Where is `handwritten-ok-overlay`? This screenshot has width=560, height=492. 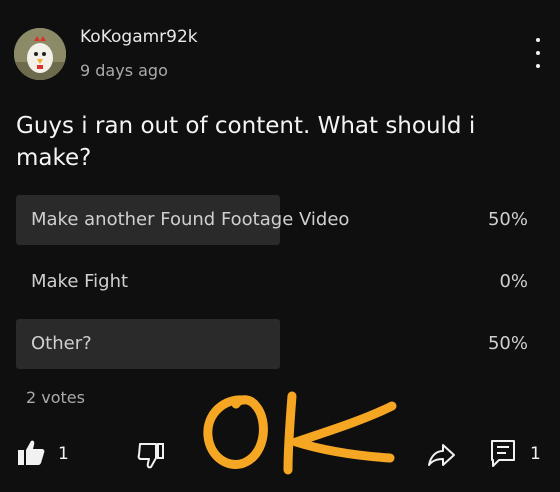 handwritten-ok-overlay is located at coordinates (300, 433).